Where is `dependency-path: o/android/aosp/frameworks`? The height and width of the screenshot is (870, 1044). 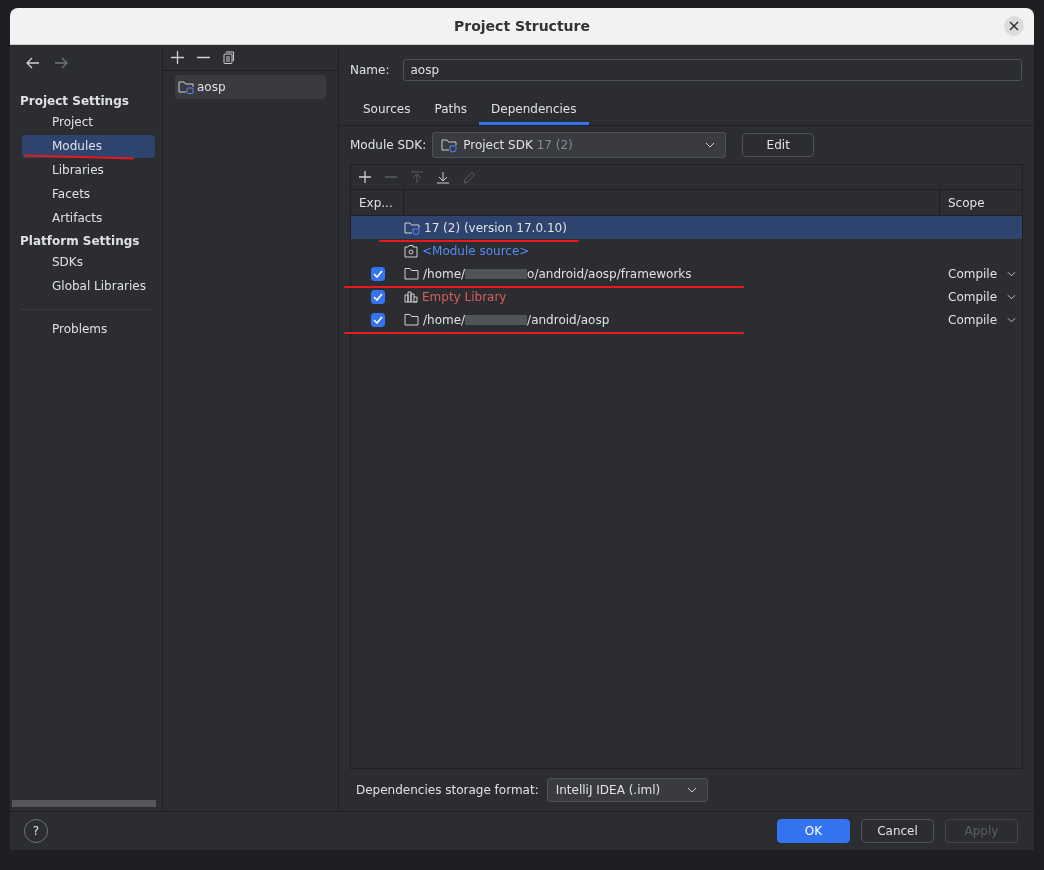 dependency-path: o/android/aosp/frameworks is located at coordinates (609, 273).